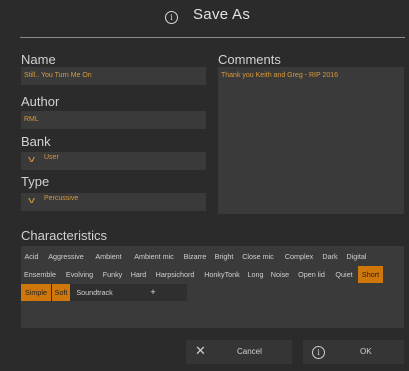  Describe the element at coordinates (370, 274) in the screenshot. I see `tag-short: Short` at that location.